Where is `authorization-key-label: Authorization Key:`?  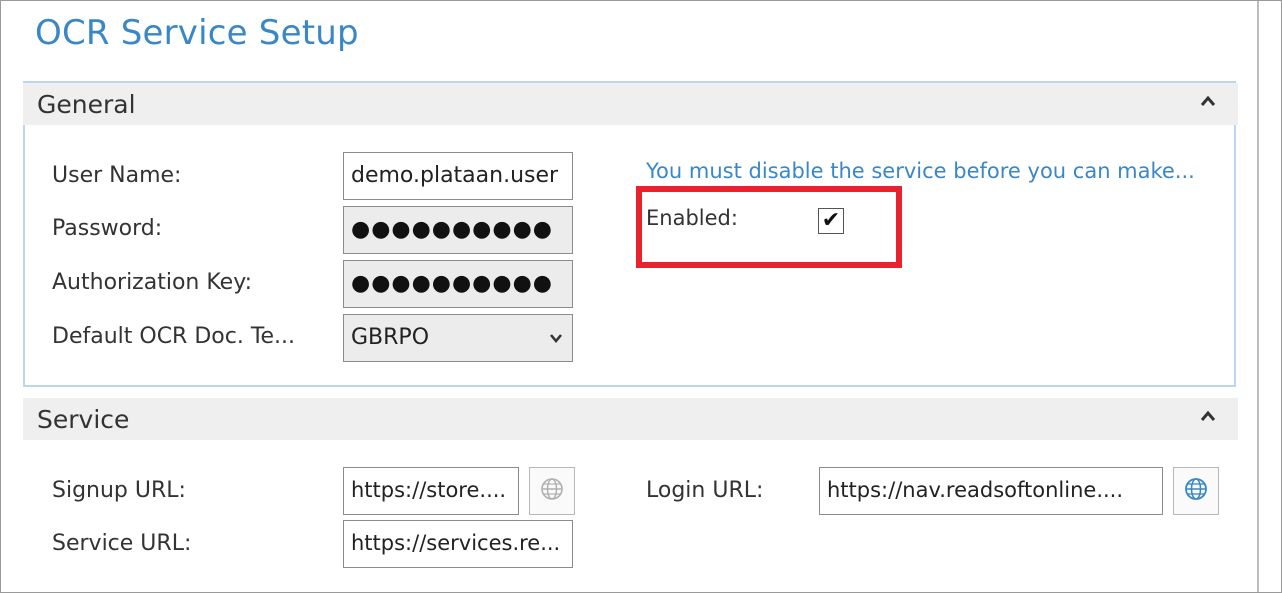 authorization-key-label: Authorization Key: is located at coordinates (152, 282).